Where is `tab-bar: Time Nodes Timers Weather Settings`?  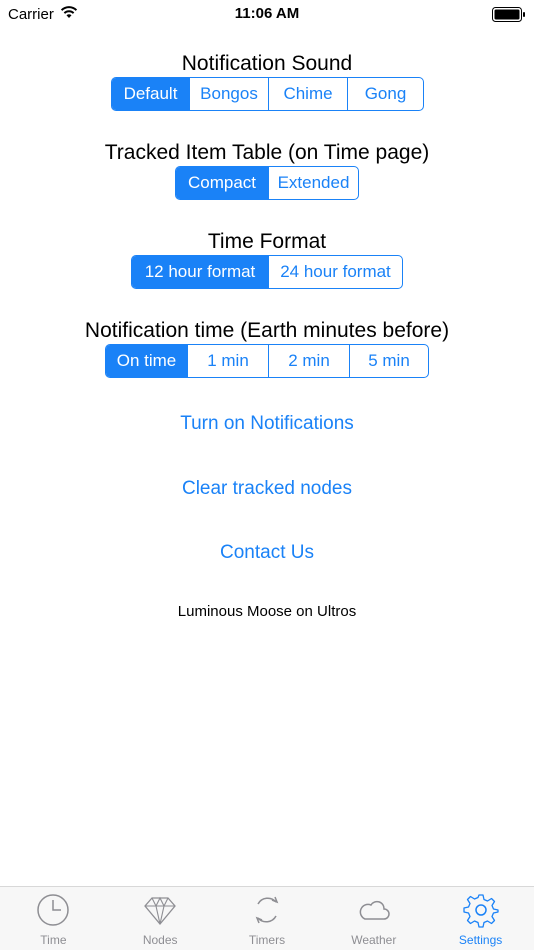 tab-bar: Time Nodes Timers Weather Settings is located at coordinates (267, 918).